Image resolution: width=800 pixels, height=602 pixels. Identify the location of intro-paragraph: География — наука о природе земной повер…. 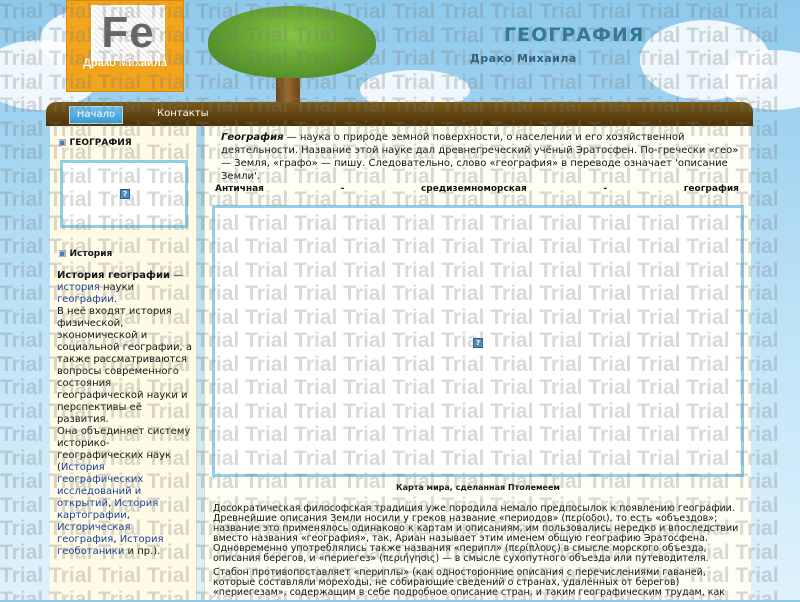
(480, 157).